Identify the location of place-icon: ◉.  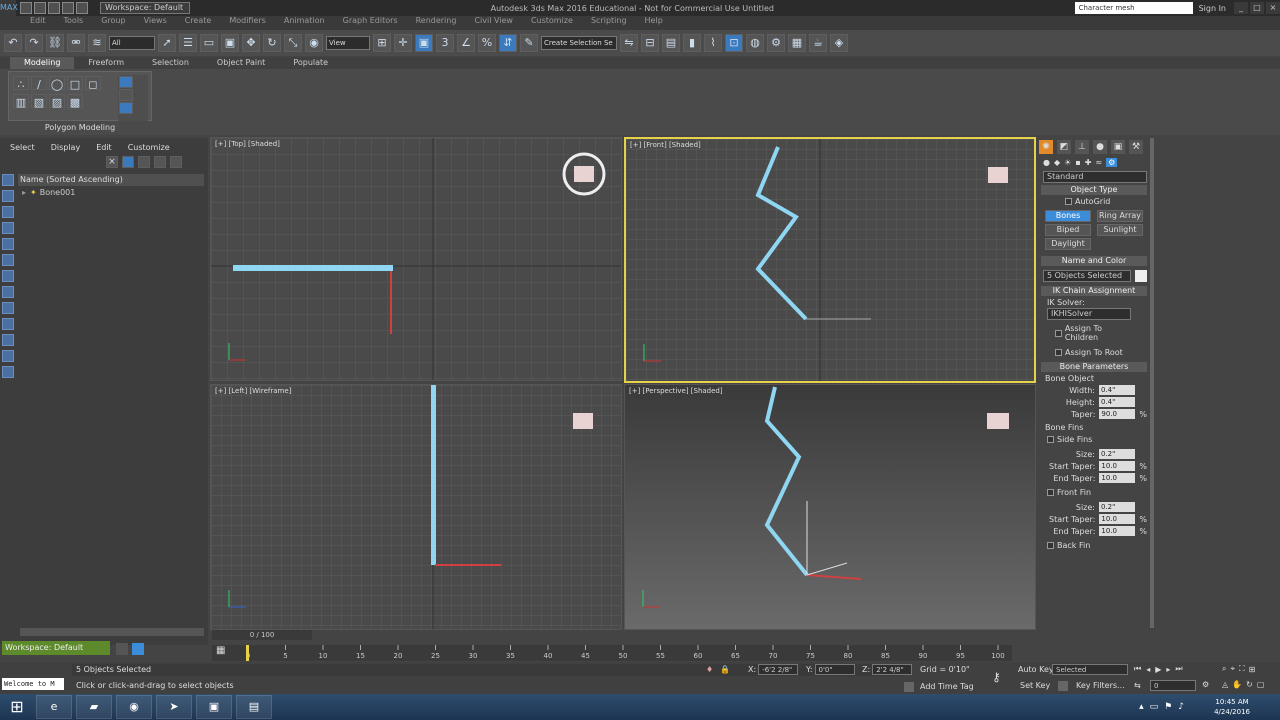
(314, 43).